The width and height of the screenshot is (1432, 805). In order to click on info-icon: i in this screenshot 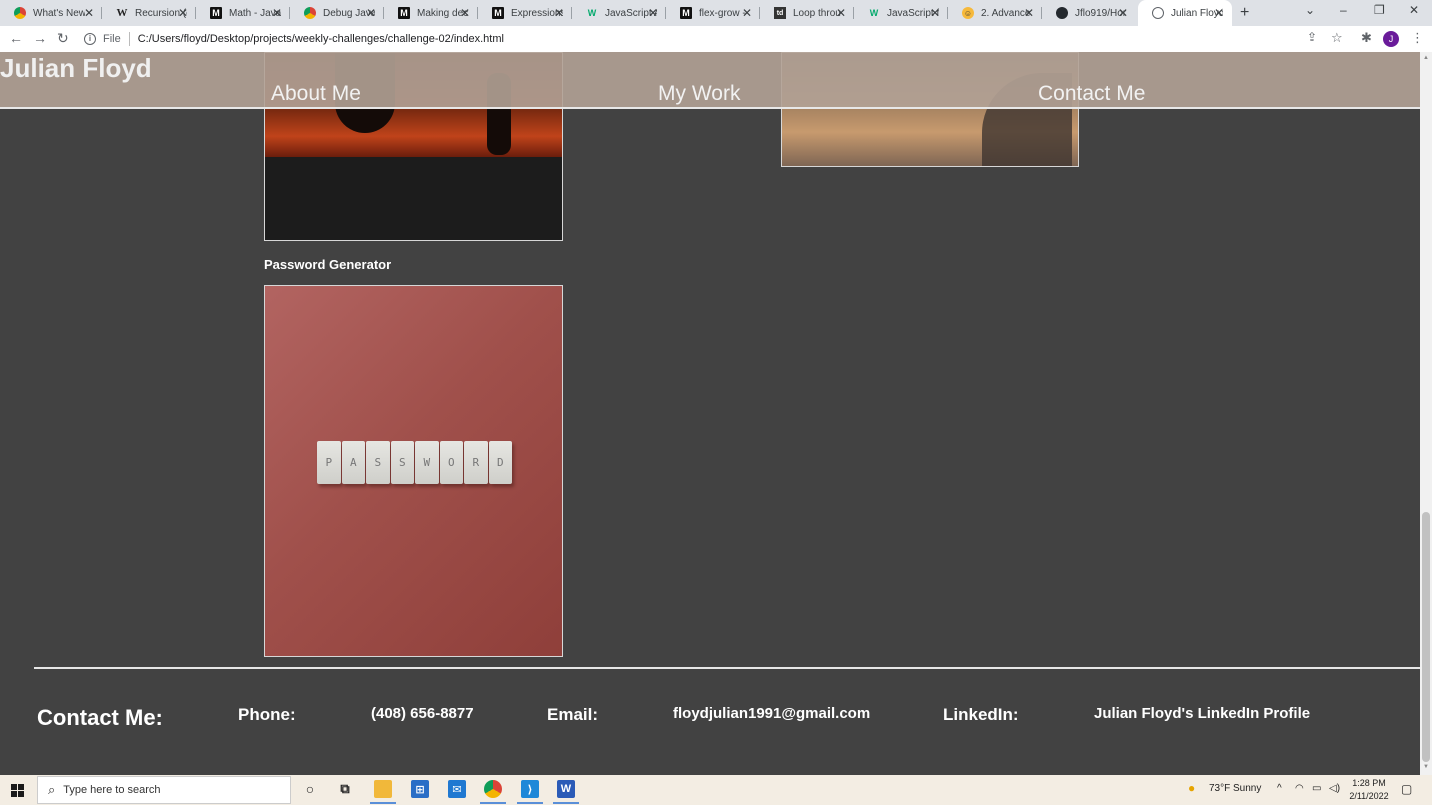, I will do `click(90, 39)`.